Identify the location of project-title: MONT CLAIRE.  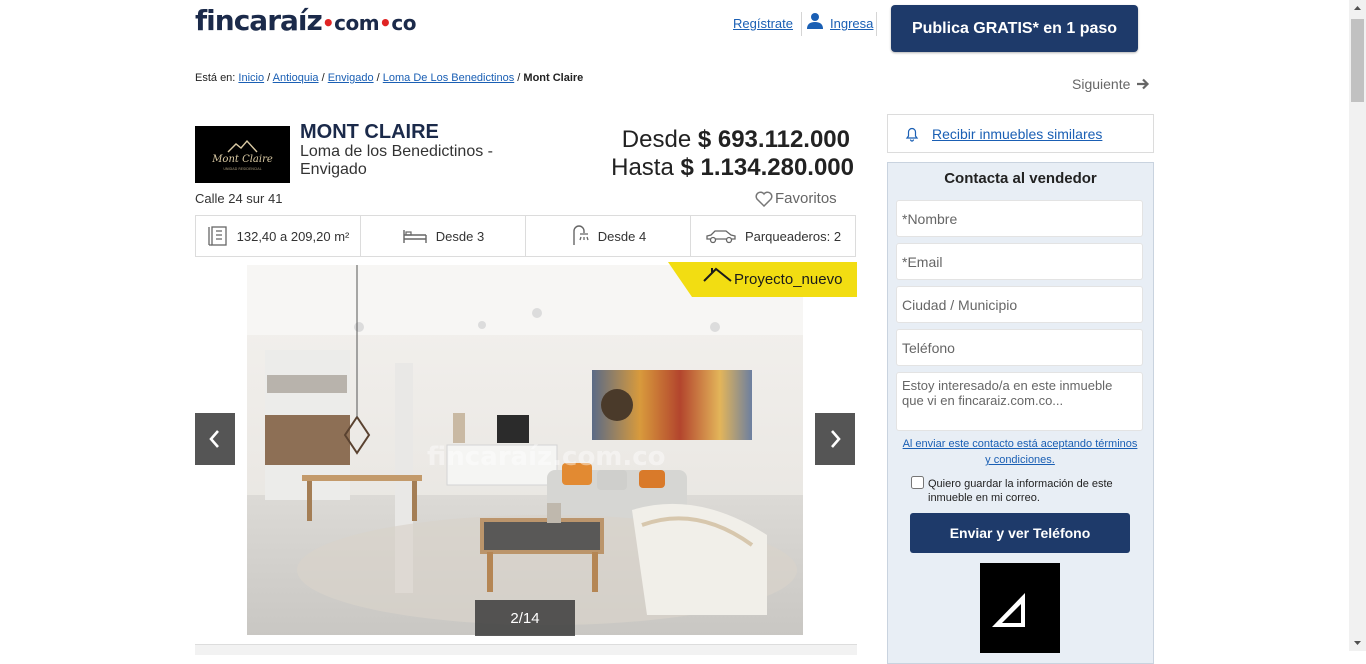
(369, 132).